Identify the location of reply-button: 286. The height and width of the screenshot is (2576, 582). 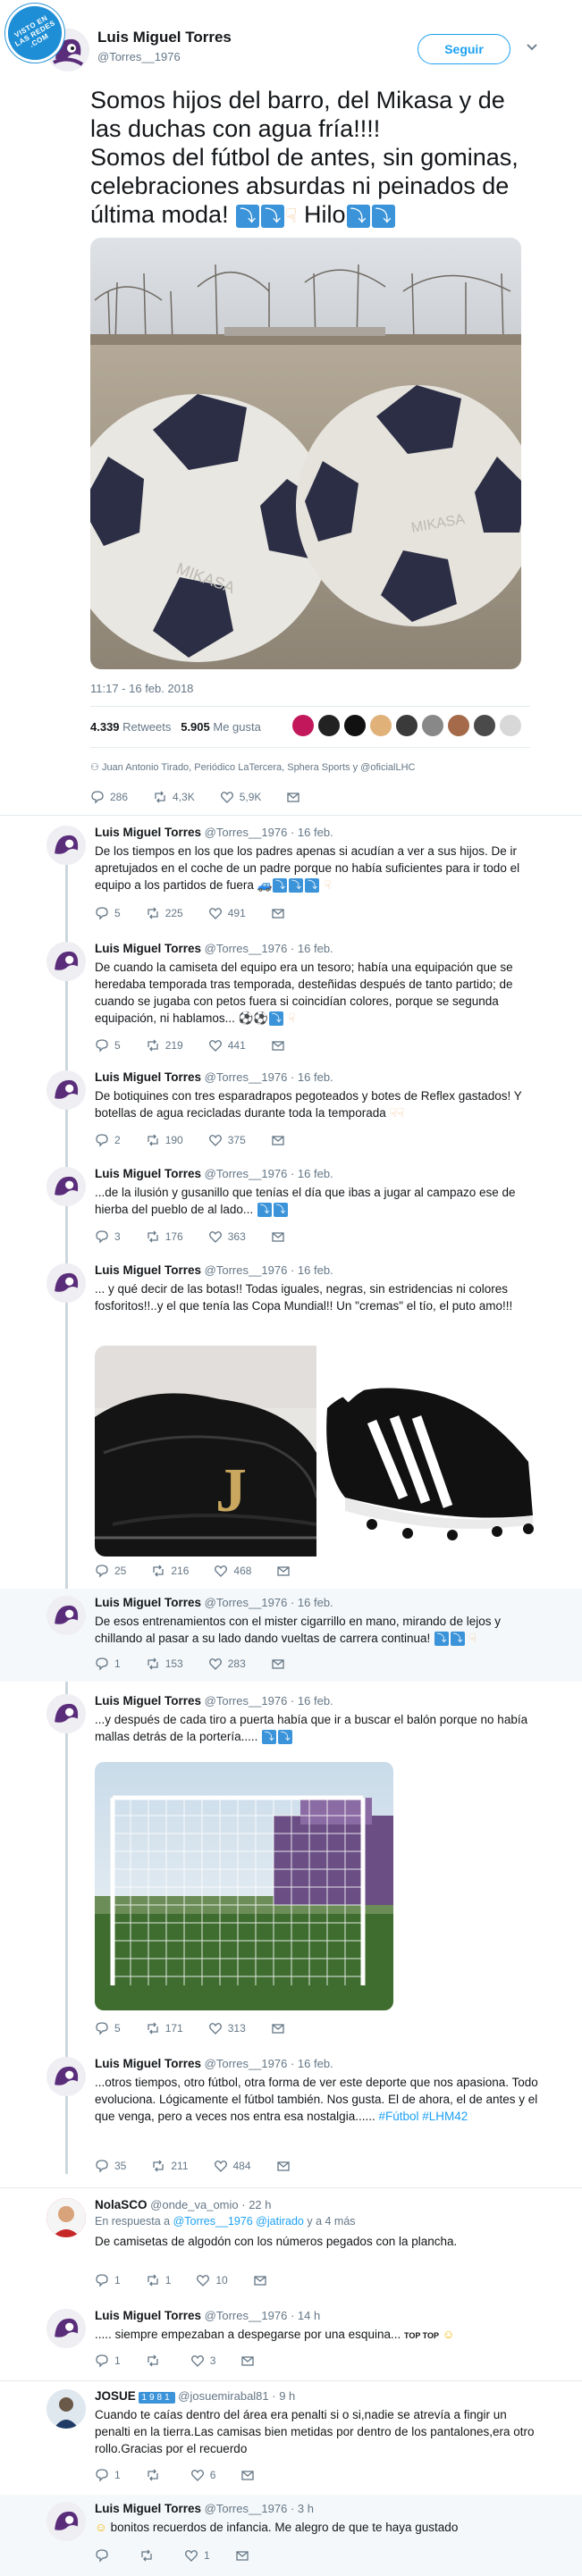
(109, 797).